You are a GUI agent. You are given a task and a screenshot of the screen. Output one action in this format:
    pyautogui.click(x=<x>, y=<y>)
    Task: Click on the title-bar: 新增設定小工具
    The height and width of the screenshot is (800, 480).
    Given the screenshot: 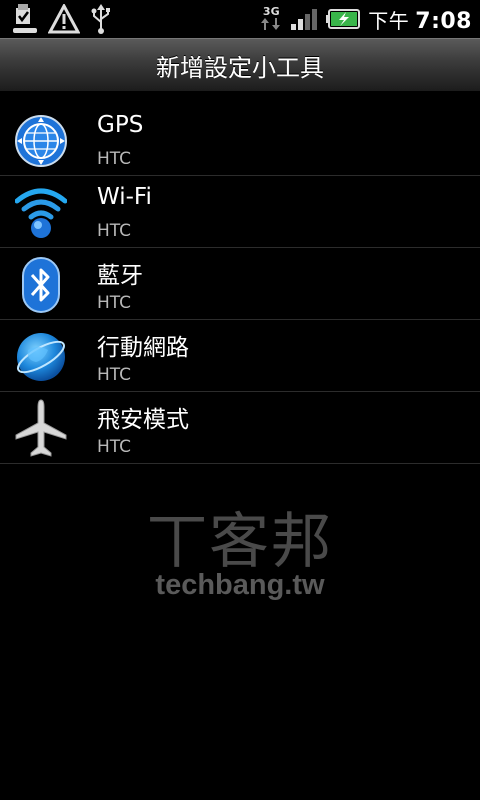 What is the action you would take?
    pyautogui.click(x=240, y=65)
    